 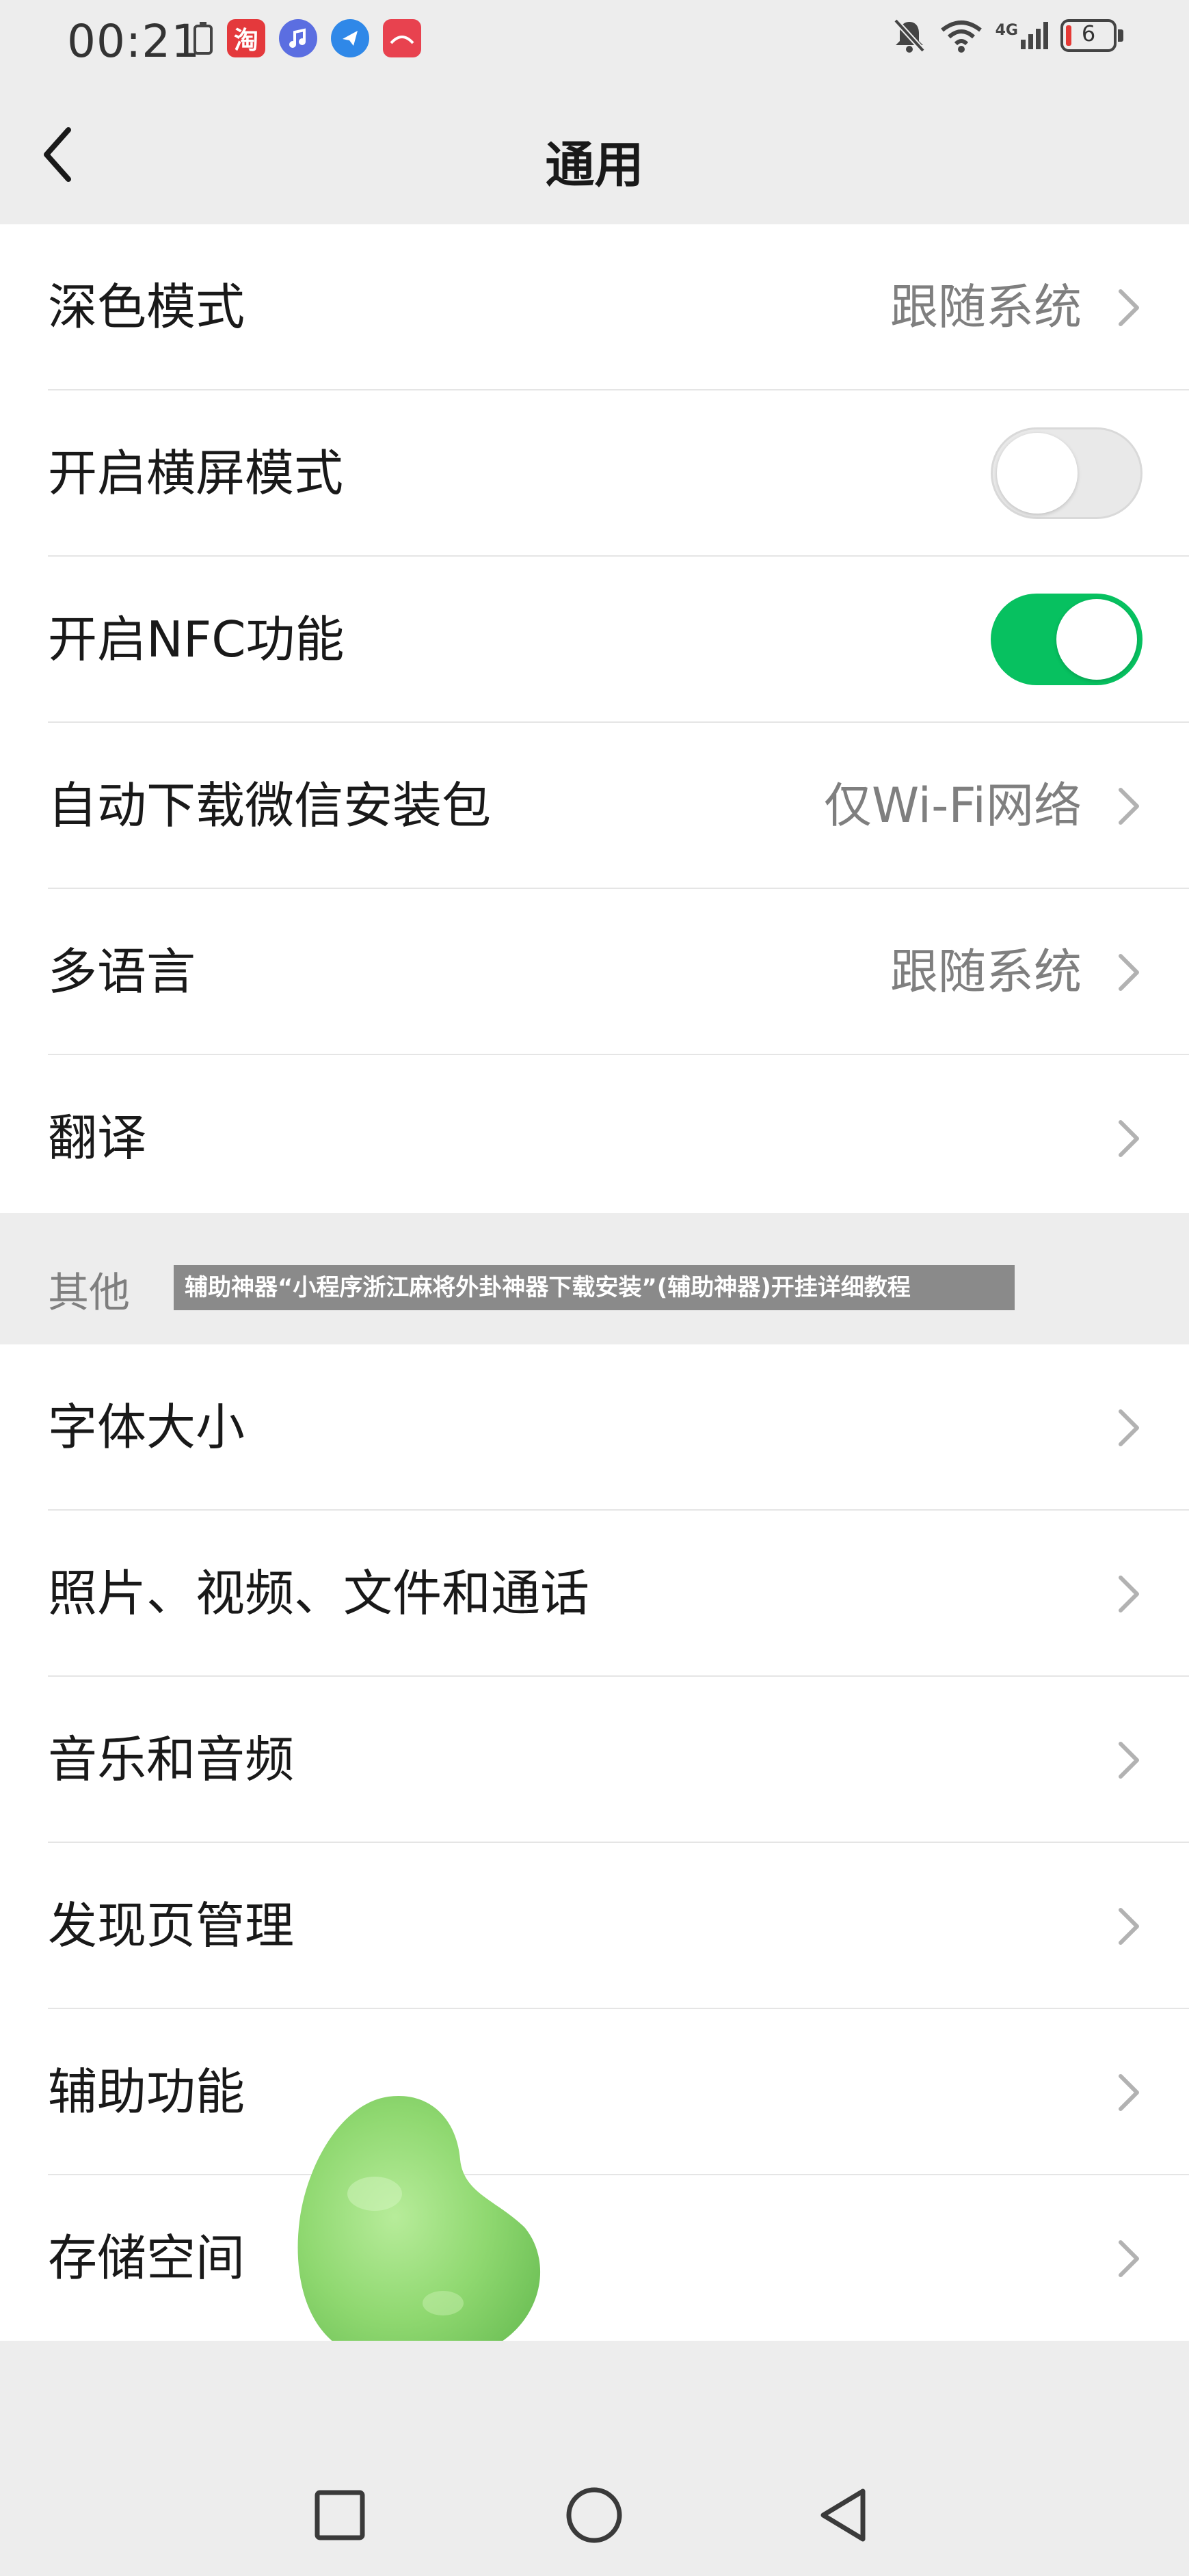 What do you see at coordinates (171, 1925) in the screenshot?
I see `setting-label: 发现页管理` at bounding box center [171, 1925].